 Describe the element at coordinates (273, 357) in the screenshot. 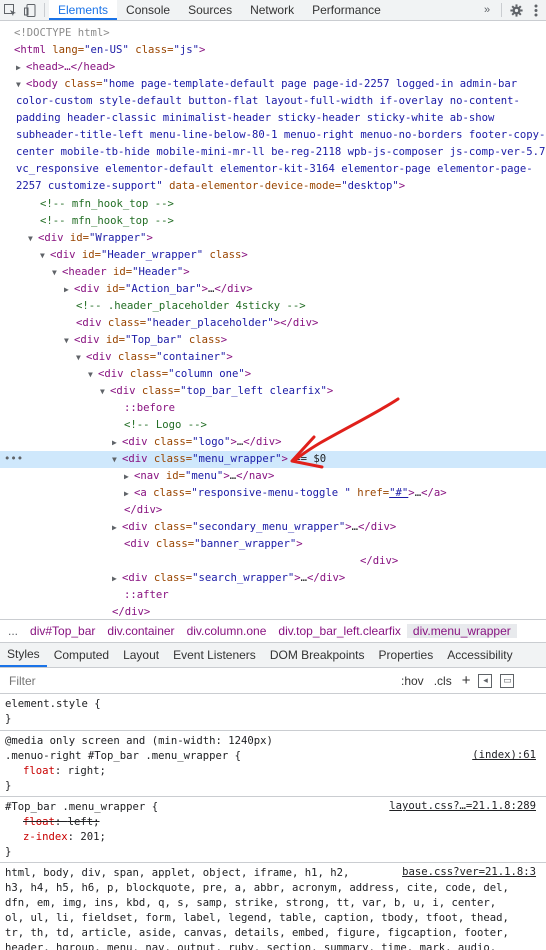

I see `container-node: ▼ <div class="container">` at that location.